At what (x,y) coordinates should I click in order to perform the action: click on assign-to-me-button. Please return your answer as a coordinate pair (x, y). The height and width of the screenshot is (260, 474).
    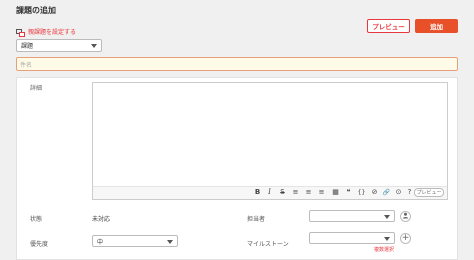
    Looking at the image, I should click on (405, 216).